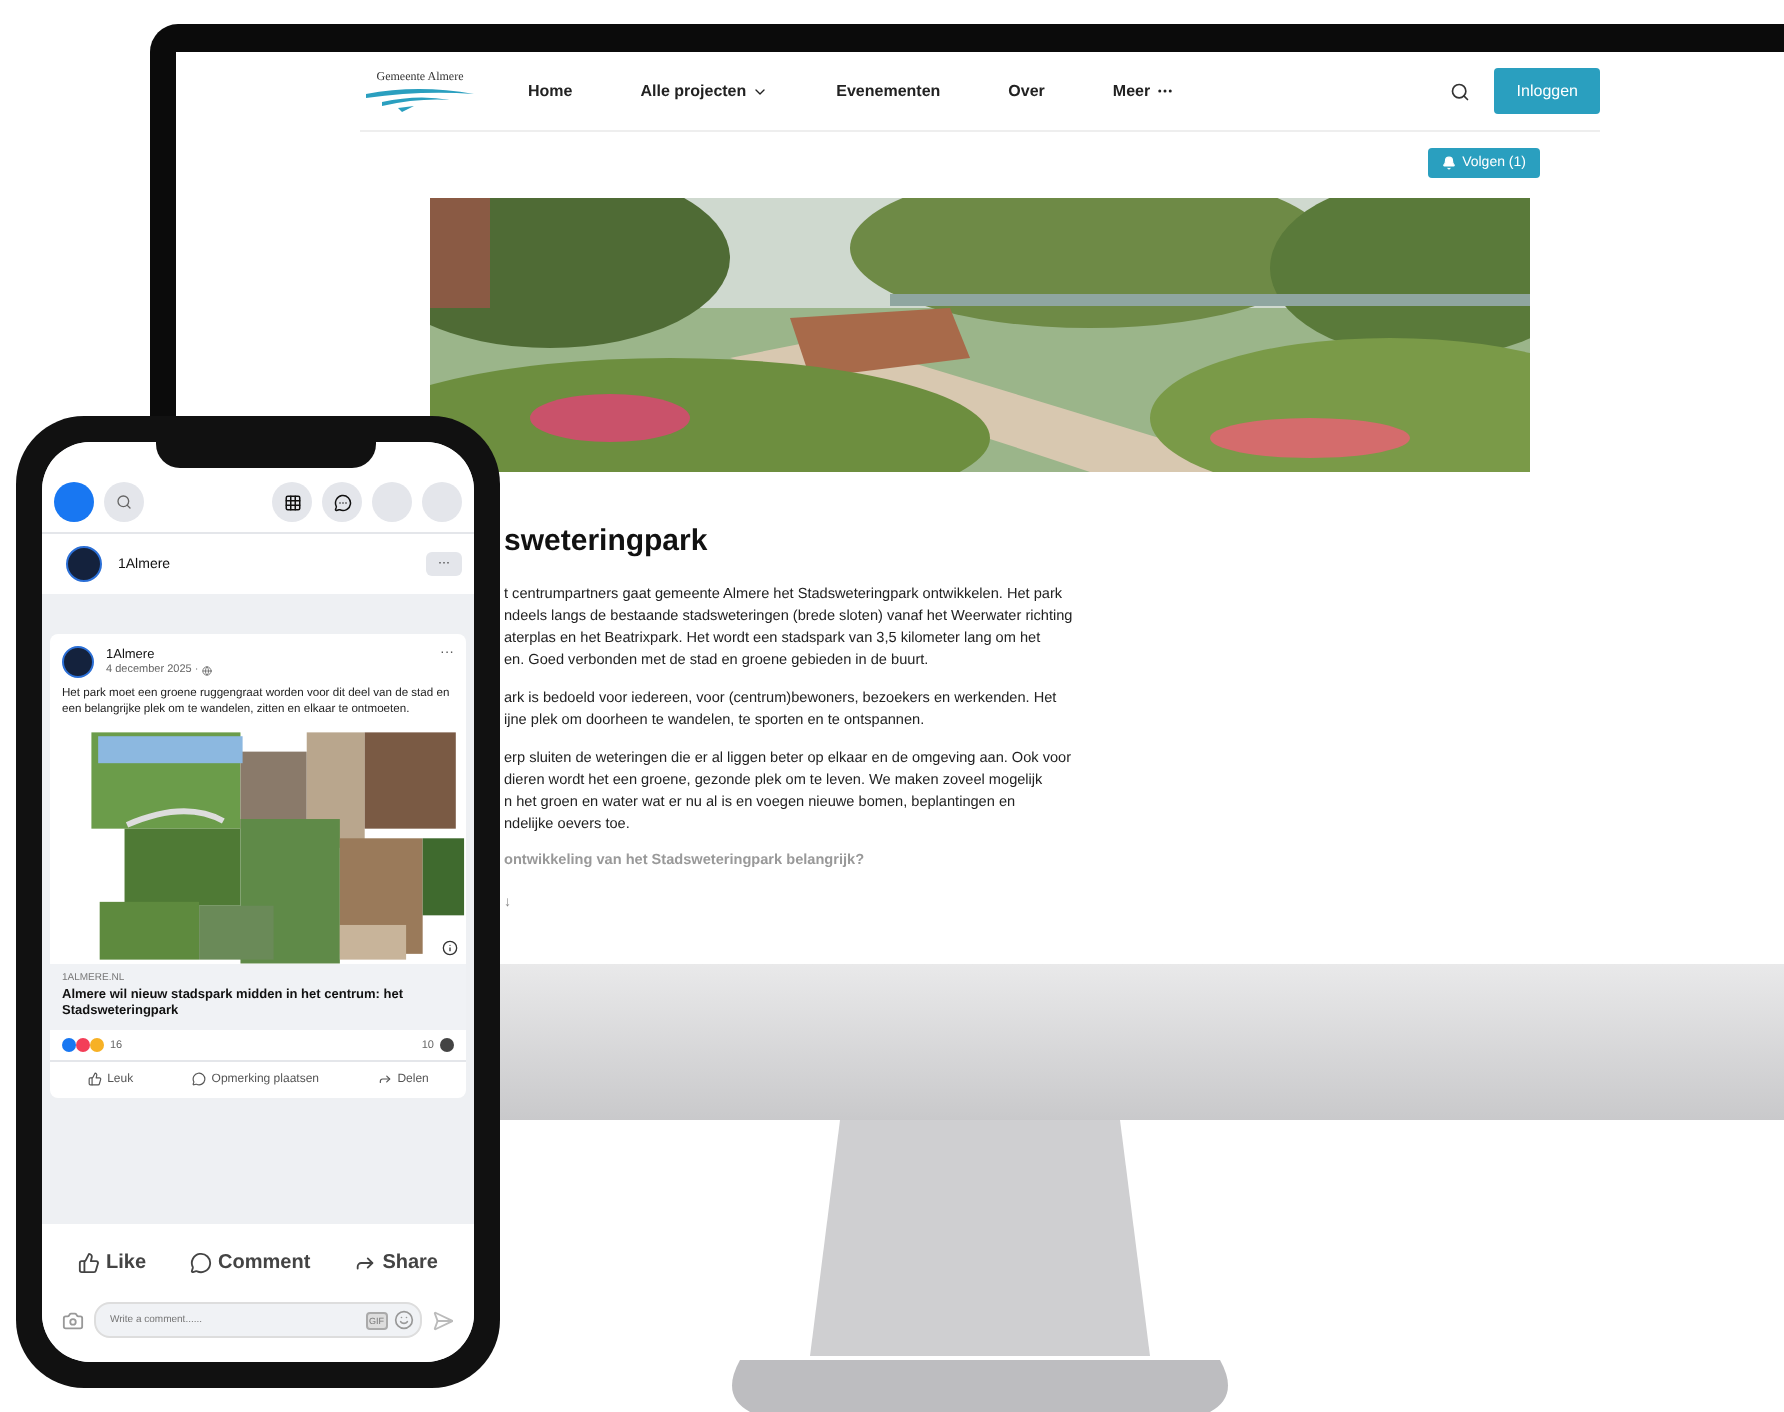 This screenshot has height=1412, width=1784. What do you see at coordinates (84, 564) in the screenshot?
I see `page-avatar` at bounding box center [84, 564].